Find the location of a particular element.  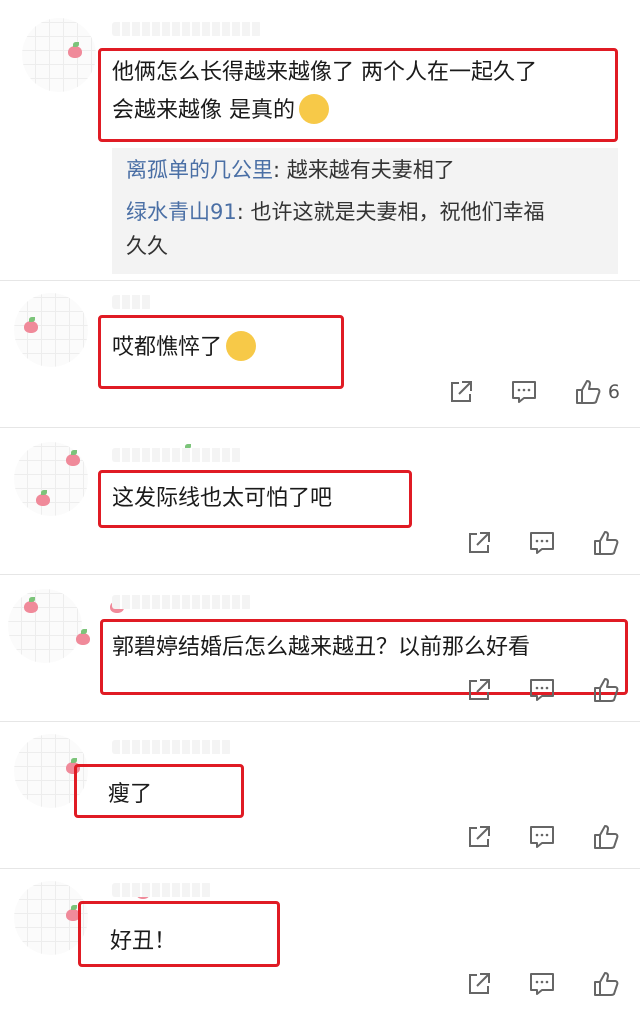

comment-item: 瘦了 is located at coordinates (320, 795).